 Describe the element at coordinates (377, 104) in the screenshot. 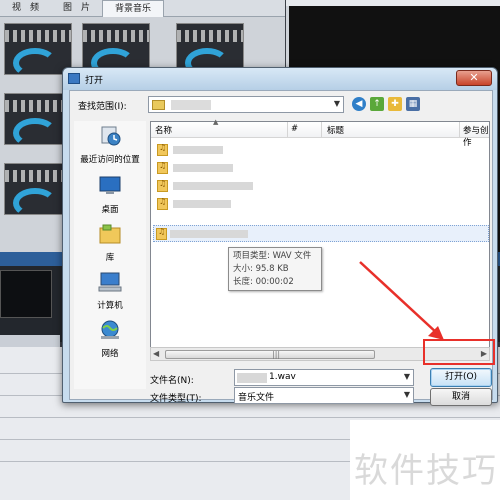

I see `up-folder-icon: ↑` at that location.